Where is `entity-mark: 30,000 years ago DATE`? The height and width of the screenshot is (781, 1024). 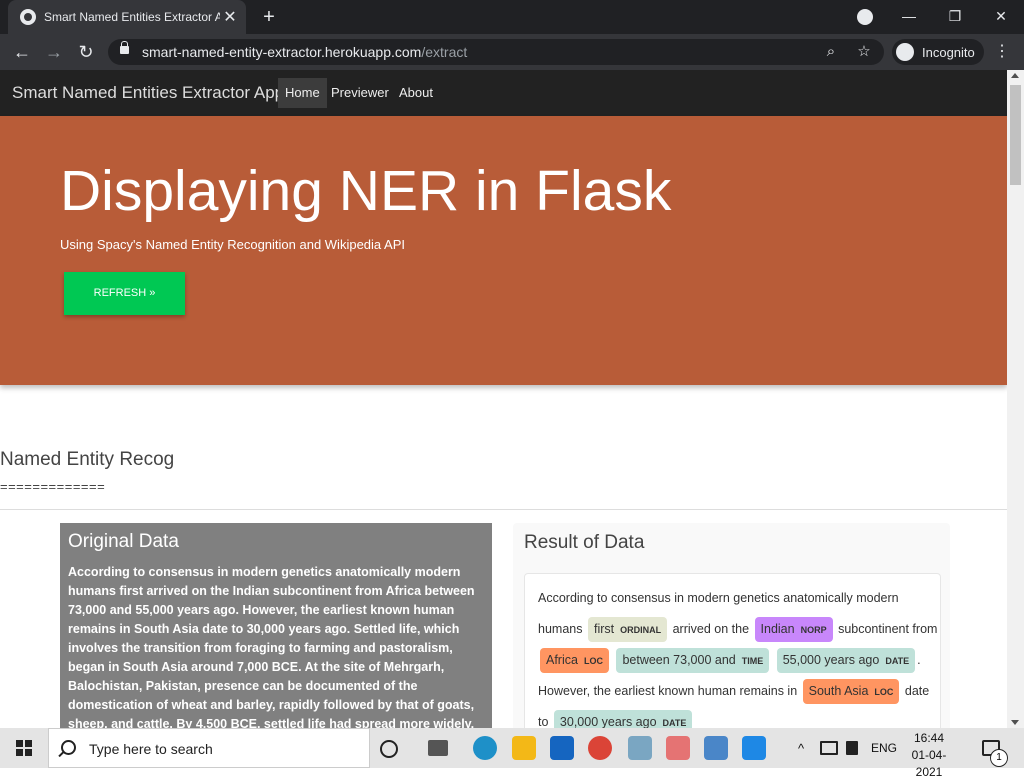
entity-mark: 30,000 years ago DATE is located at coordinates (623, 719).